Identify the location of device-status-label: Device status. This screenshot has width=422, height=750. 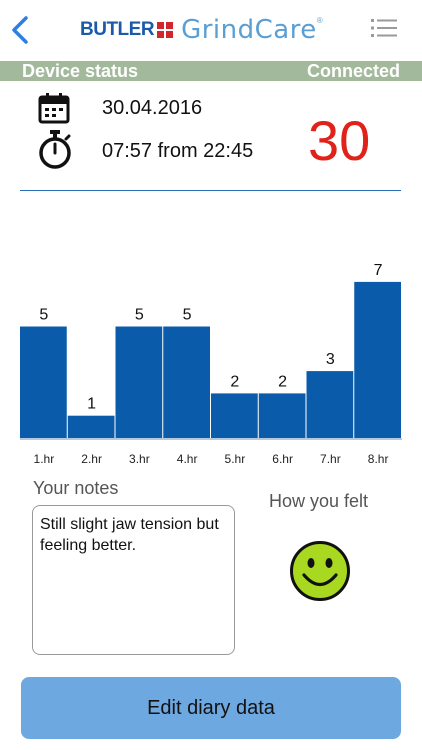
(80, 71).